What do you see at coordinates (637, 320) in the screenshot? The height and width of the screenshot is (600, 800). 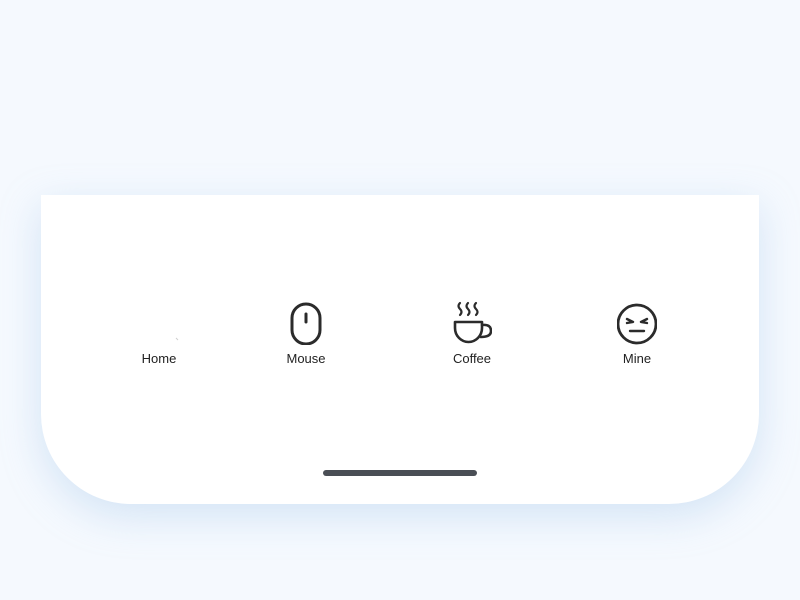 I see `face-icon` at bounding box center [637, 320].